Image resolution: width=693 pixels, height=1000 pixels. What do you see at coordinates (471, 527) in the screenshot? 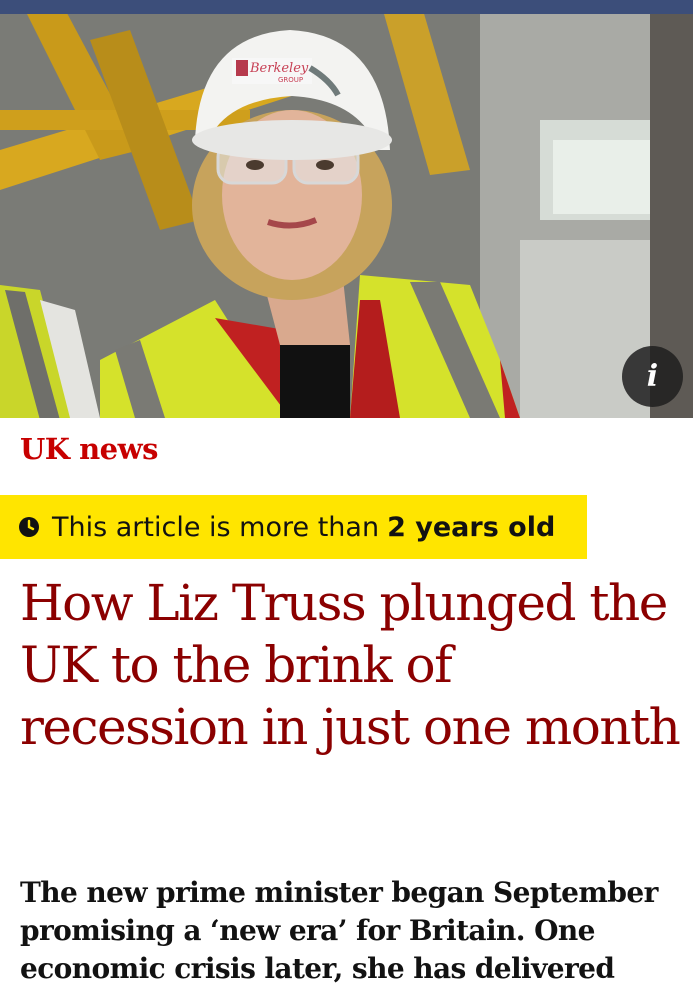
I see `age-warning-emphasis: 2 years old` at bounding box center [471, 527].